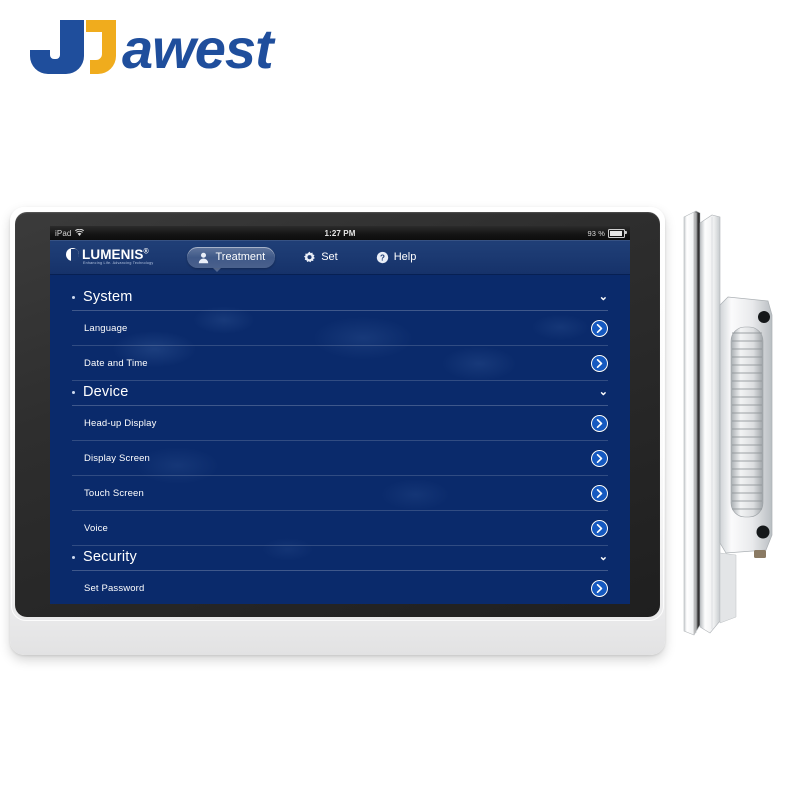 This screenshot has height=800, width=800. I want to click on settings-group-security: Security ⌄, so click(340, 558).